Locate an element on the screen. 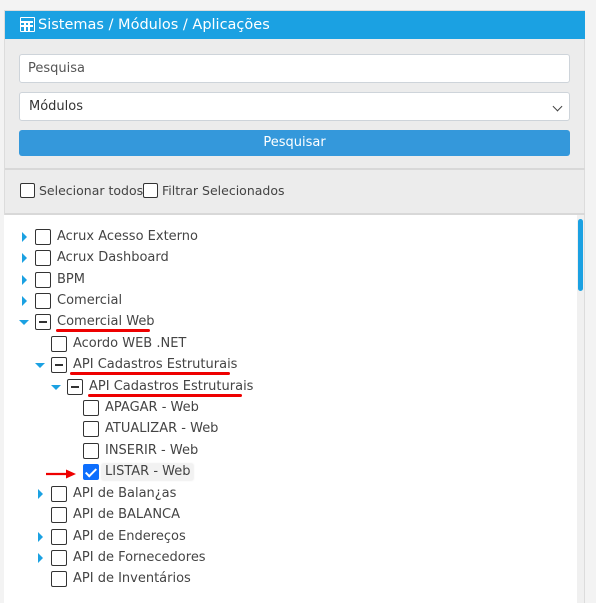  tree-item-label: BPM is located at coordinates (71, 279).